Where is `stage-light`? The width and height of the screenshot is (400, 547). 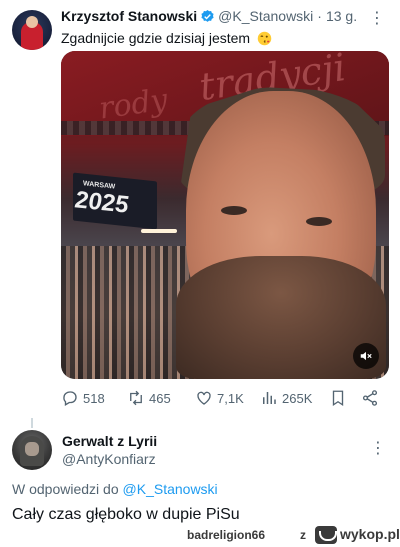 stage-light is located at coordinates (159, 231).